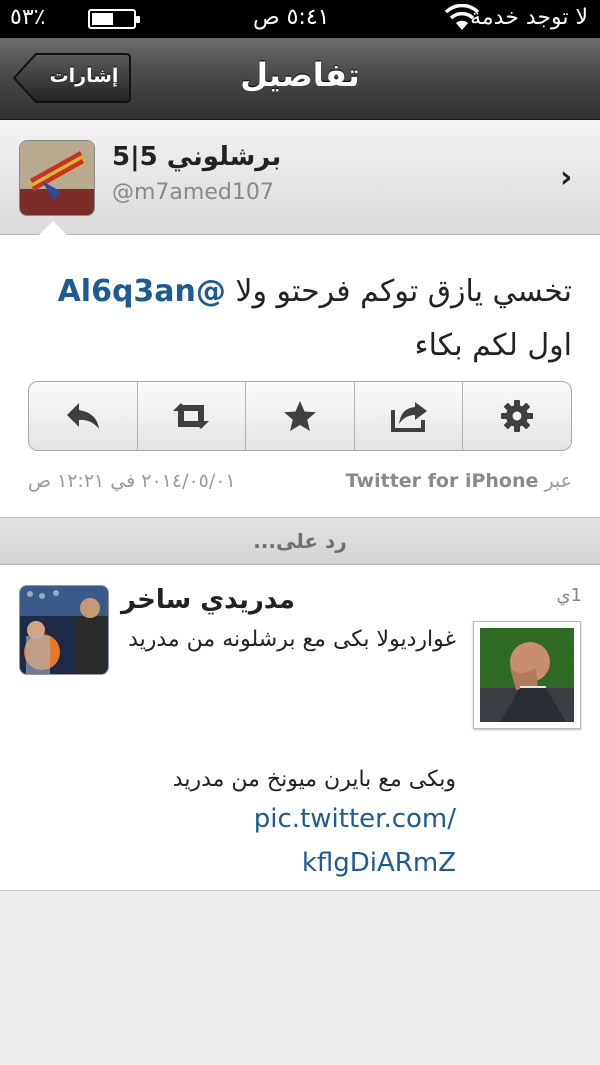 This screenshot has height=1065, width=600. Describe the element at coordinates (558, 481) in the screenshot. I see `source-prefix: عبر` at that location.